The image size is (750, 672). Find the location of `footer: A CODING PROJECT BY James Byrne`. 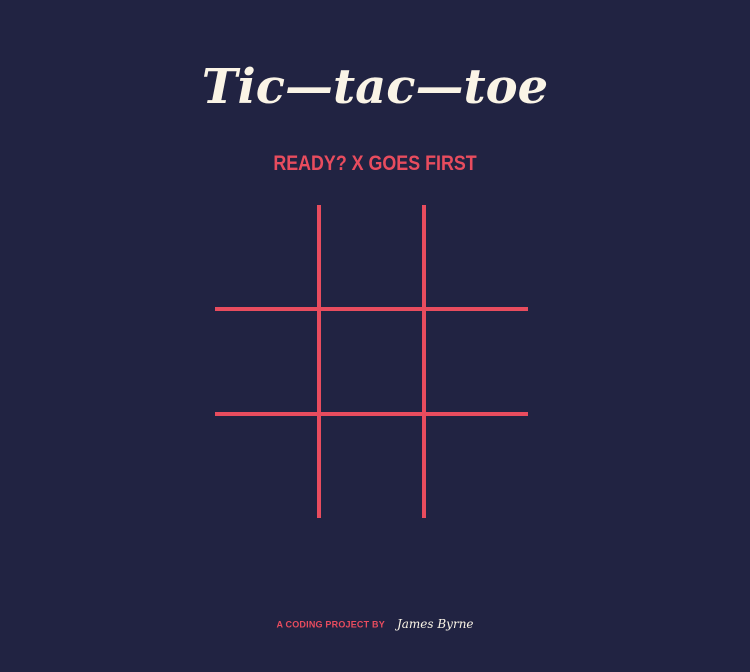

footer: A CODING PROJECT BY James Byrne is located at coordinates (375, 624).